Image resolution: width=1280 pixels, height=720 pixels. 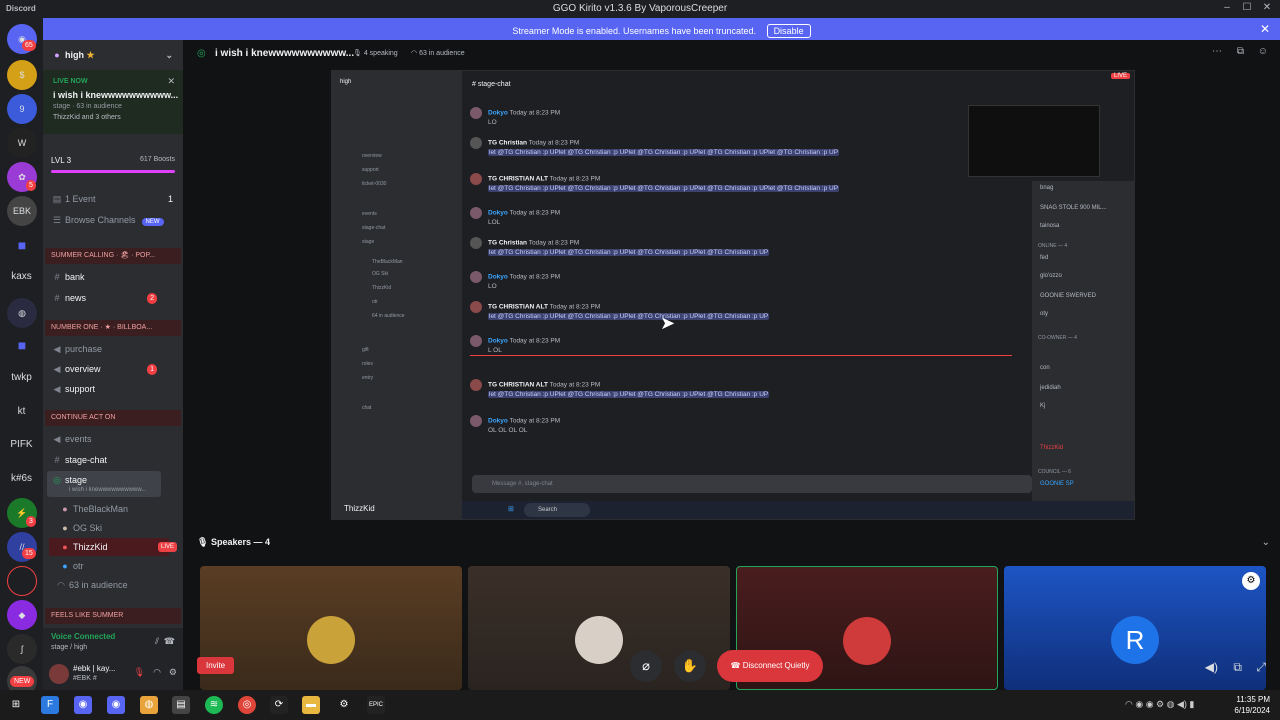 I want to click on browse-channels-row: ☰ Browse Channels NEW, so click(x=113, y=220).